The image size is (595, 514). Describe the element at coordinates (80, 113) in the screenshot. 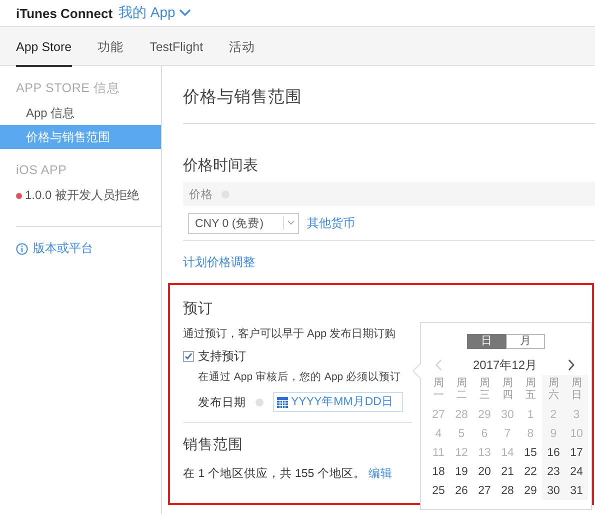

I see `sidebar-item: App 信息` at that location.